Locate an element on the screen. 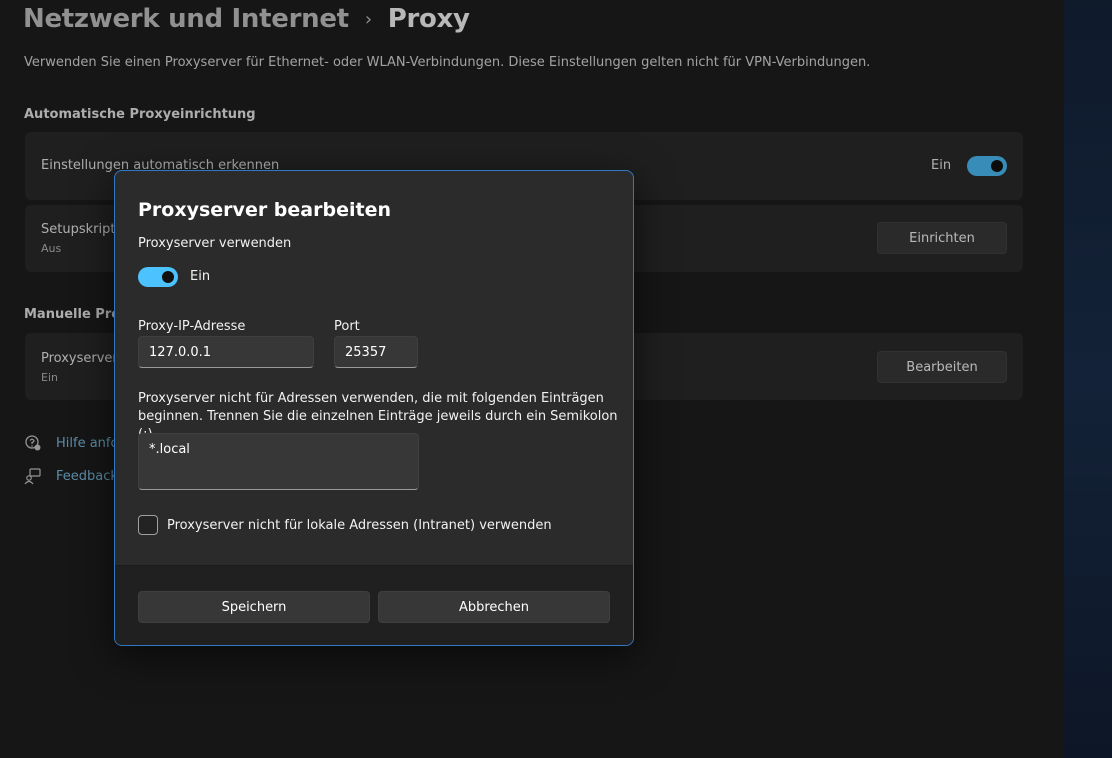 This screenshot has height=758, width=1112. page-title: Proxy is located at coordinates (428, 19).